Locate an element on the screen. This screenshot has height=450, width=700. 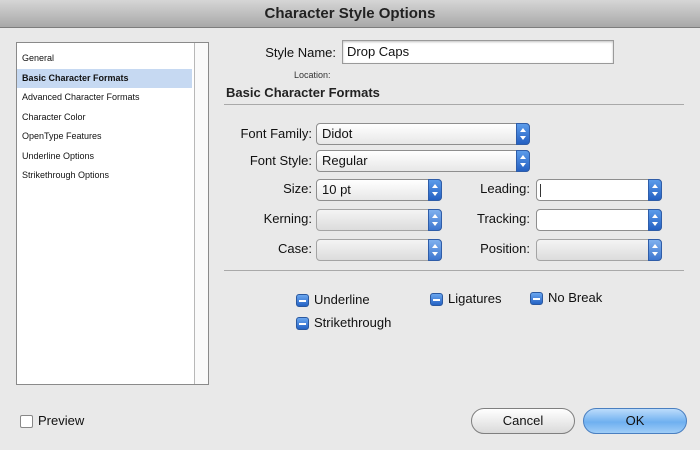
sidebar-item-opentype-features: OpenType Features is located at coordinates (104, 137).